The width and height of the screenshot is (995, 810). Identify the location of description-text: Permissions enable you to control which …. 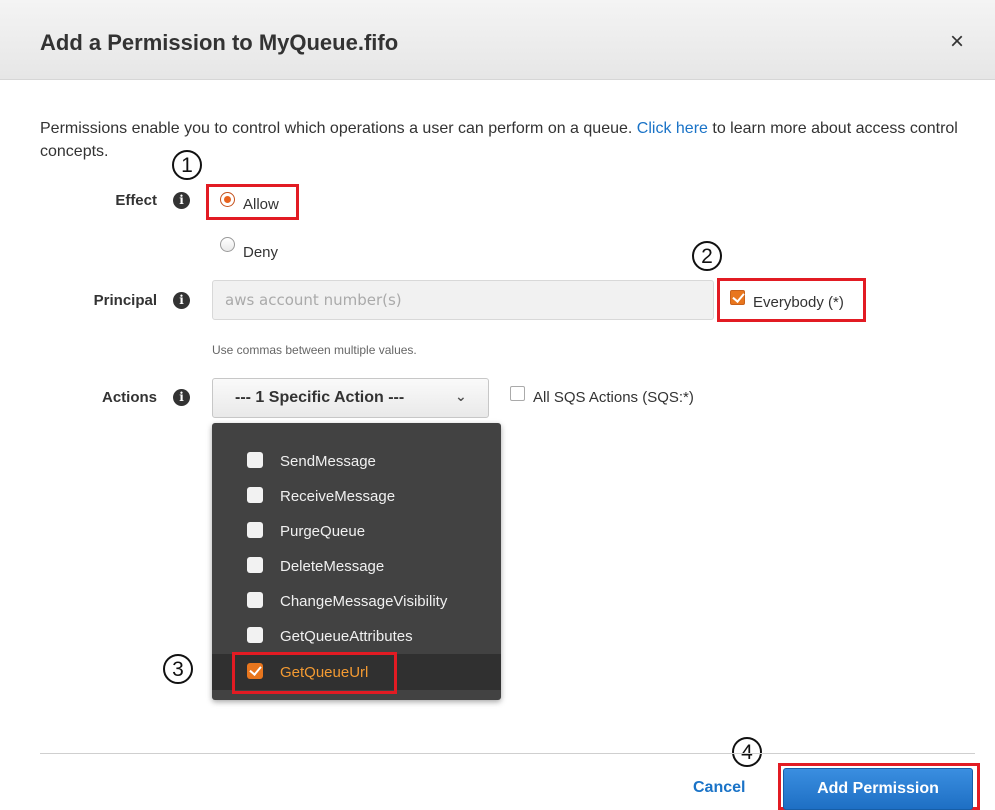
(336, 128).